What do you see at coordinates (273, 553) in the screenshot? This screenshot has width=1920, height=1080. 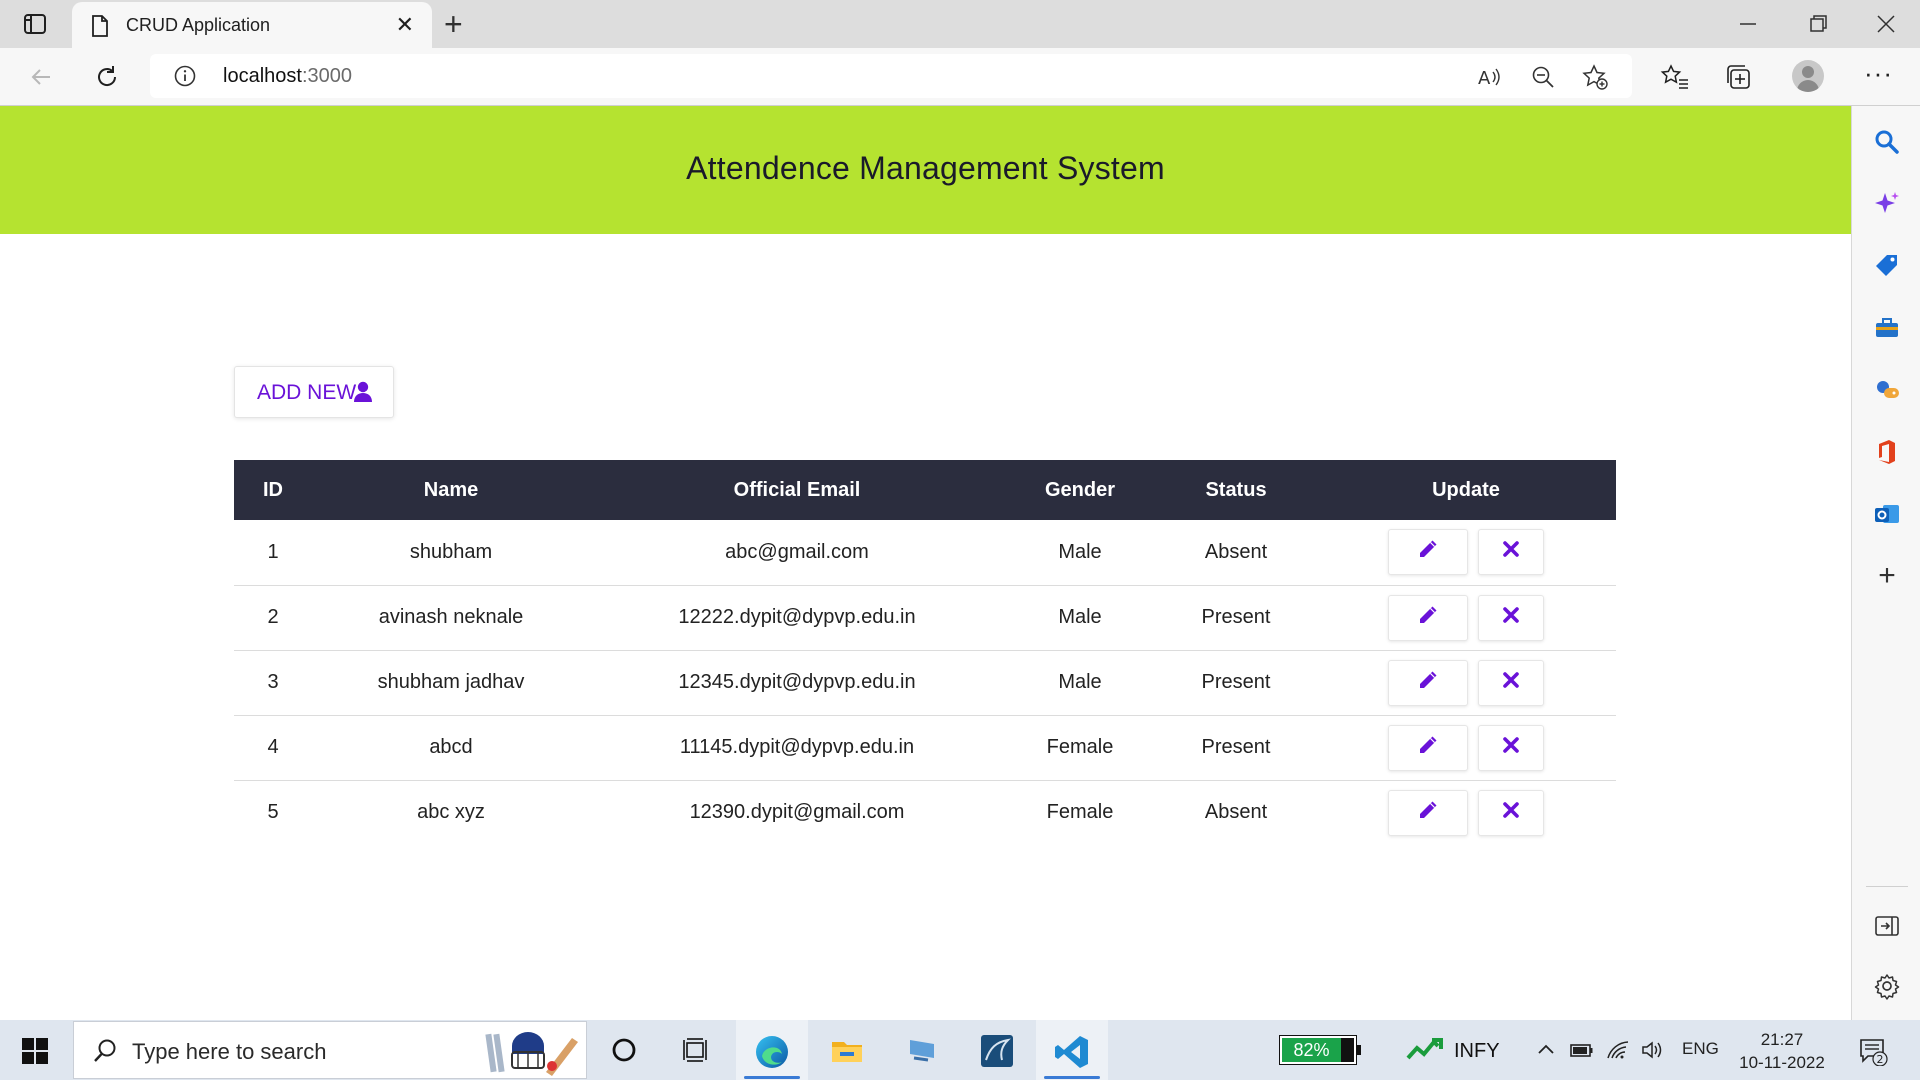 I see `cell-id: 1` at bounding box center [273, 553].